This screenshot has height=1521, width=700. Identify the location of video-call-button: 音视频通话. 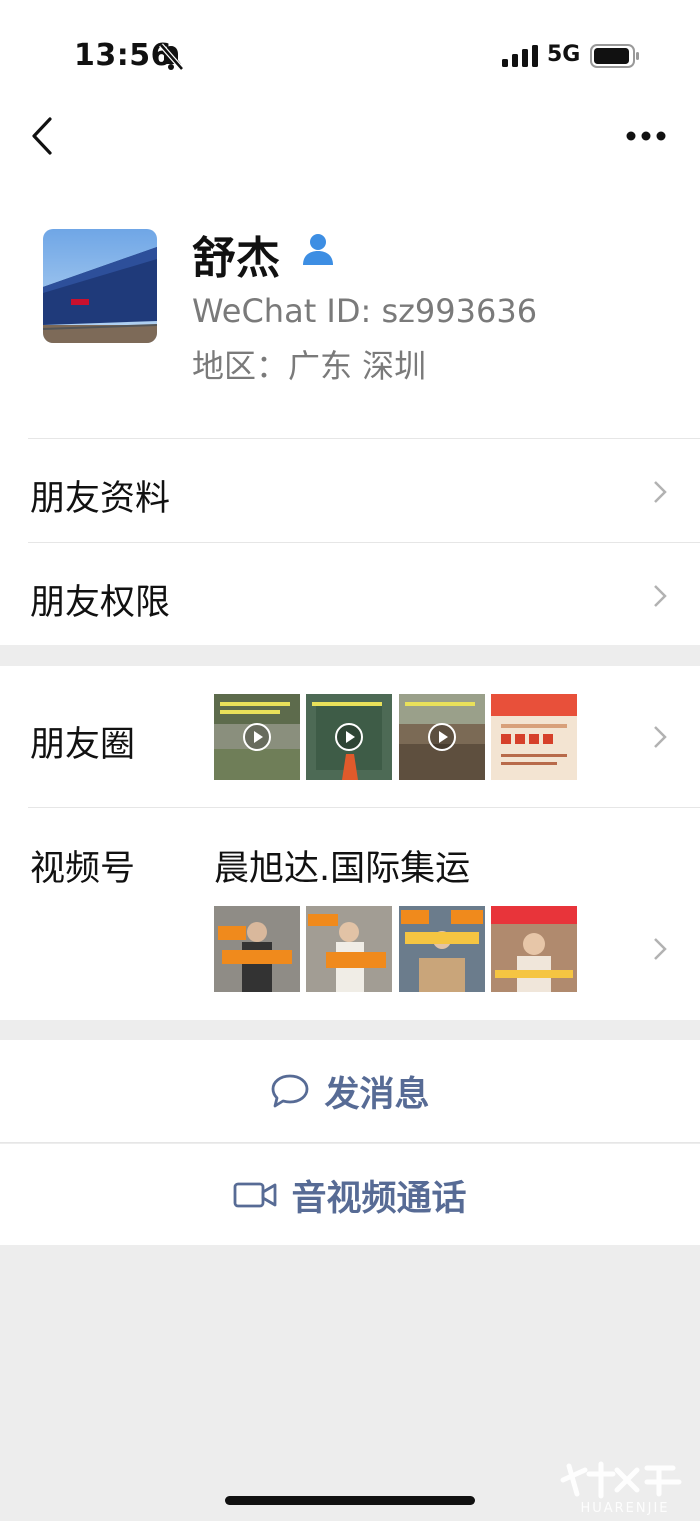
(350, 1195).